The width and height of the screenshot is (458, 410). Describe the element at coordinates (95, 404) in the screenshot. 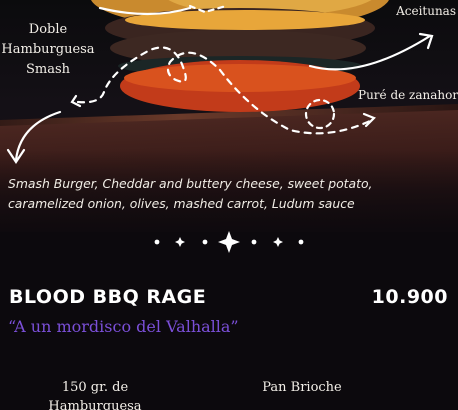

I see `ingredient-line: Hamburguesa` at that location.